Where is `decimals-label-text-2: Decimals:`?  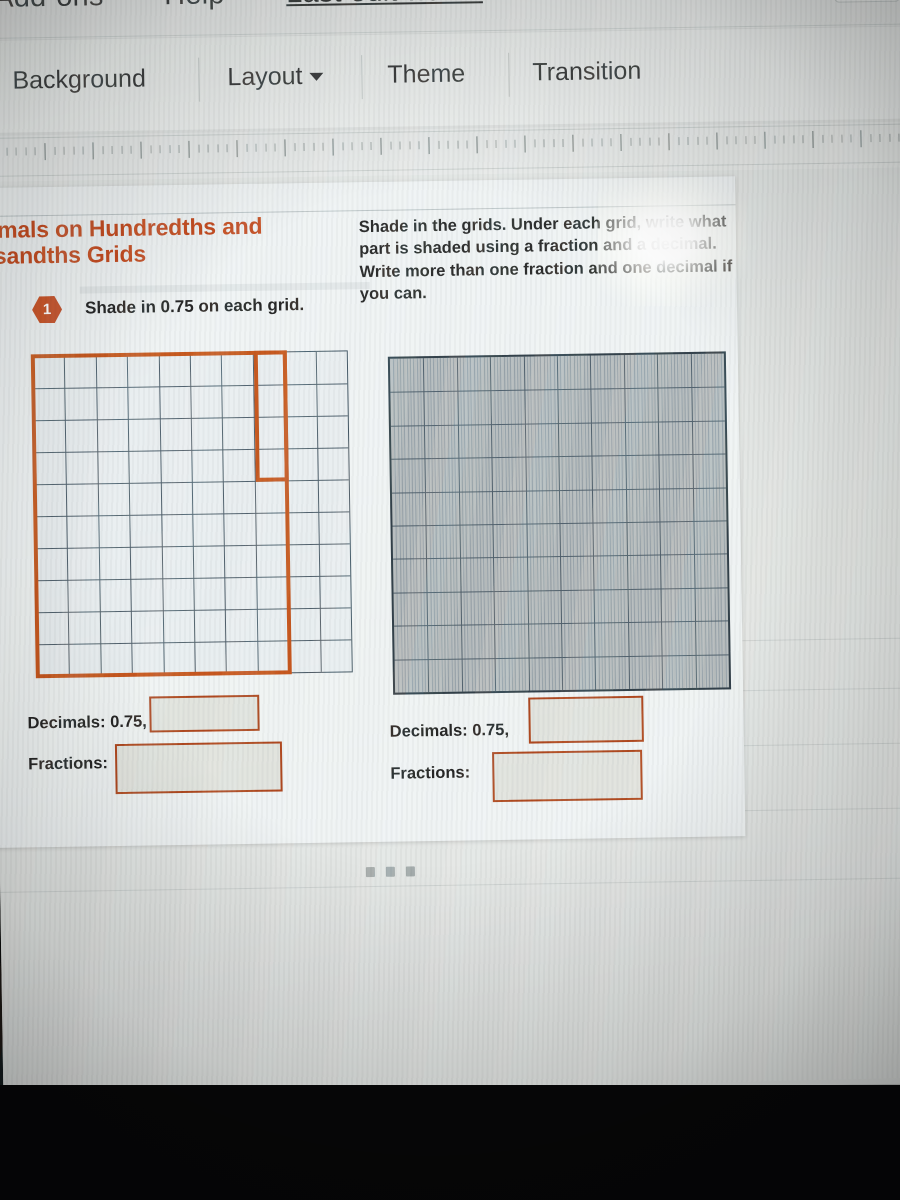
decimals-label-text-2: Decimals: is located at coordinates (428, 731).